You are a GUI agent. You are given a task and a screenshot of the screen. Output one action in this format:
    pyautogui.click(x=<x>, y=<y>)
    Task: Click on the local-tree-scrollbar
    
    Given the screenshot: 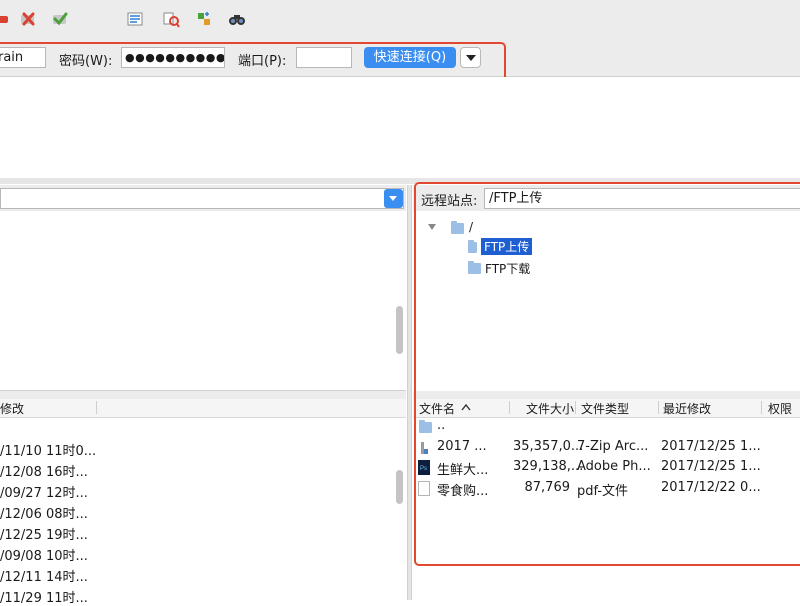 What is the action you would take?
    pyautogui.click(x=399, y=330)
    